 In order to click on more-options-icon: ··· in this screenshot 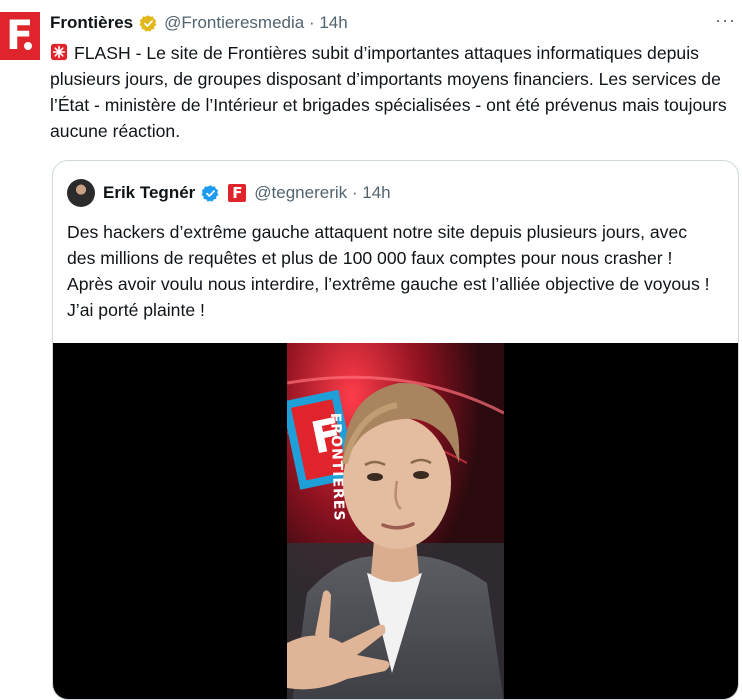, I will do `click(725, 20)`.